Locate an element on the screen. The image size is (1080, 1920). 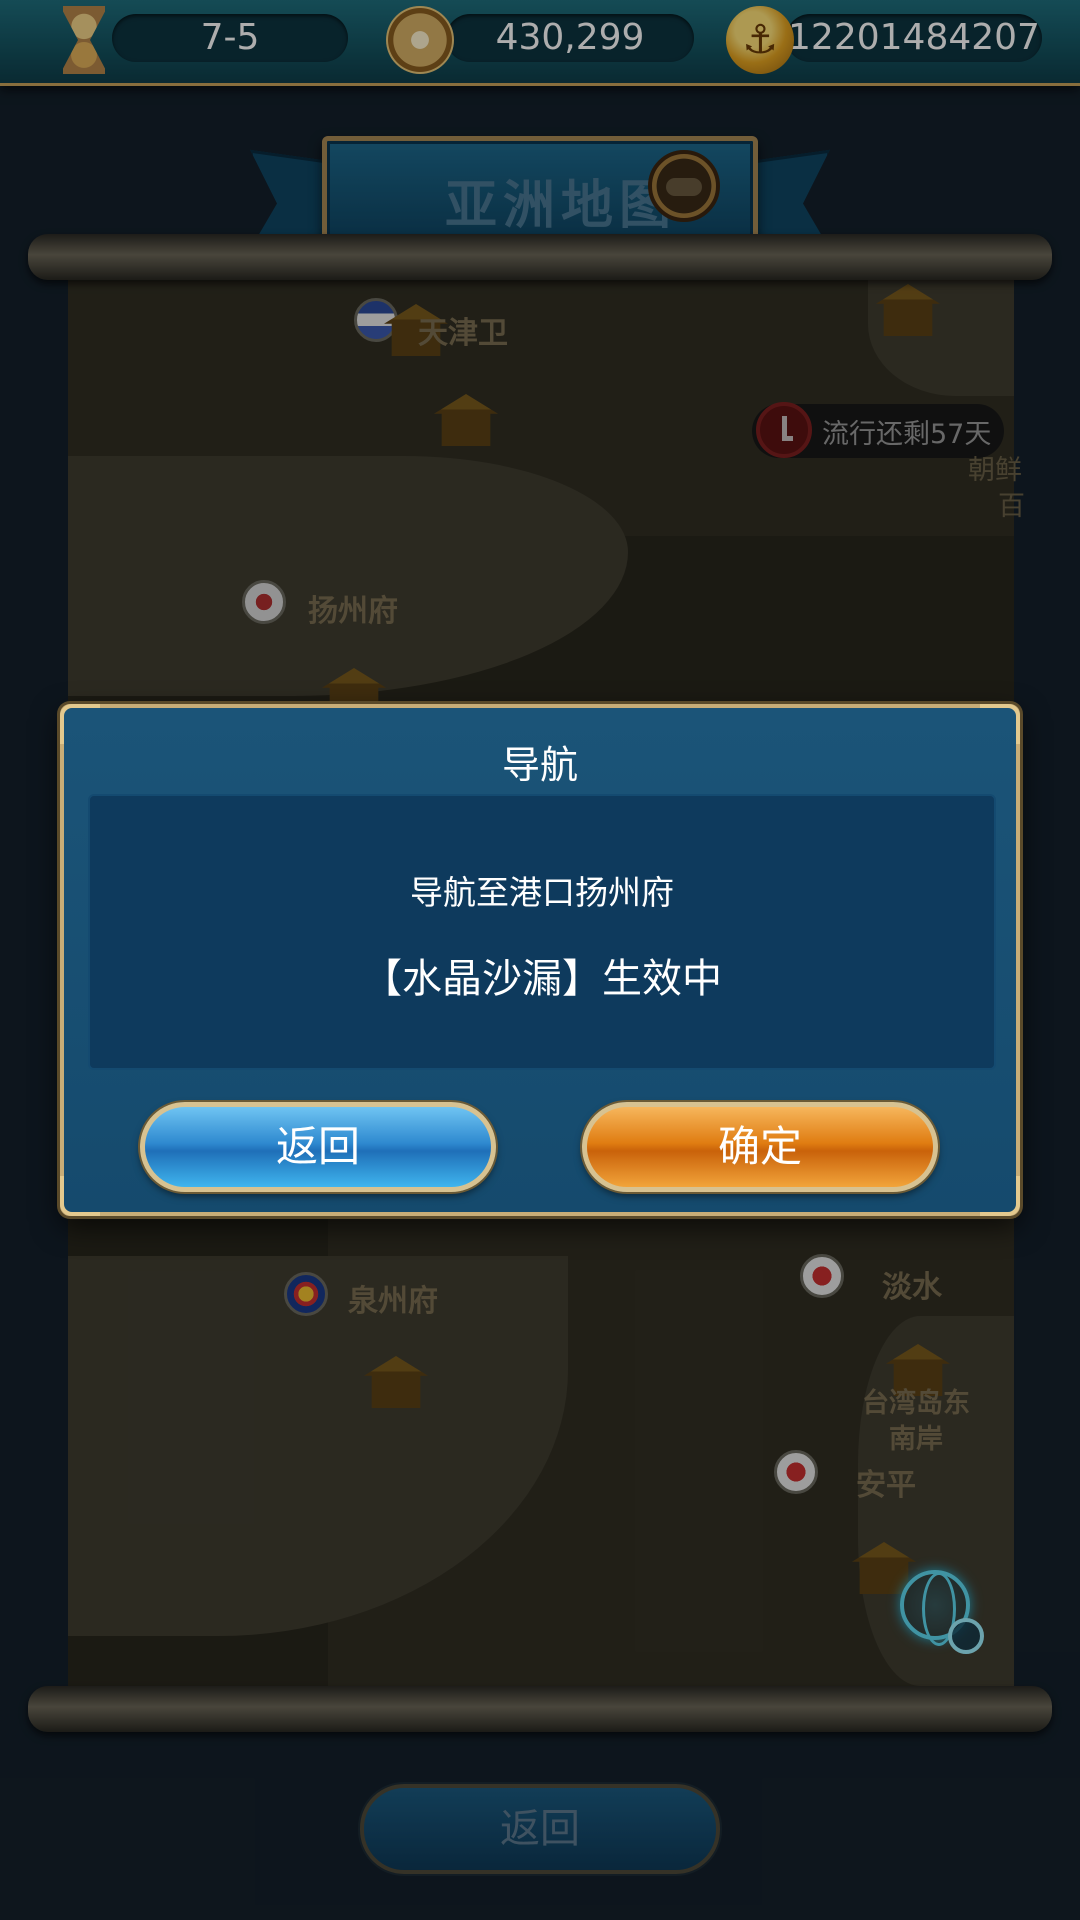
back-button-label: 返回 is located at coordinates (317, 1146).